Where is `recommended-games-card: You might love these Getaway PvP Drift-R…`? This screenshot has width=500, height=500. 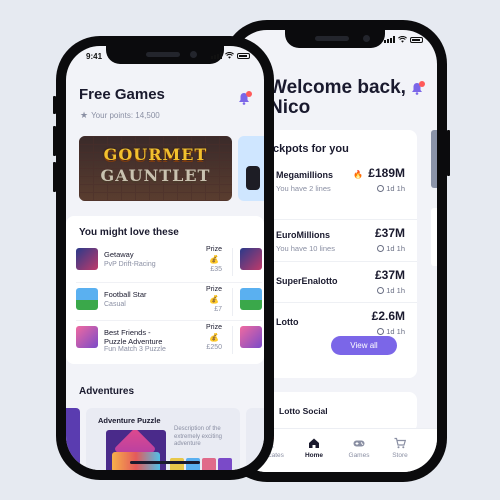 recommended-games-card: You might love these Getaway PvP Drift-R… is located at coordinates (165, 290).